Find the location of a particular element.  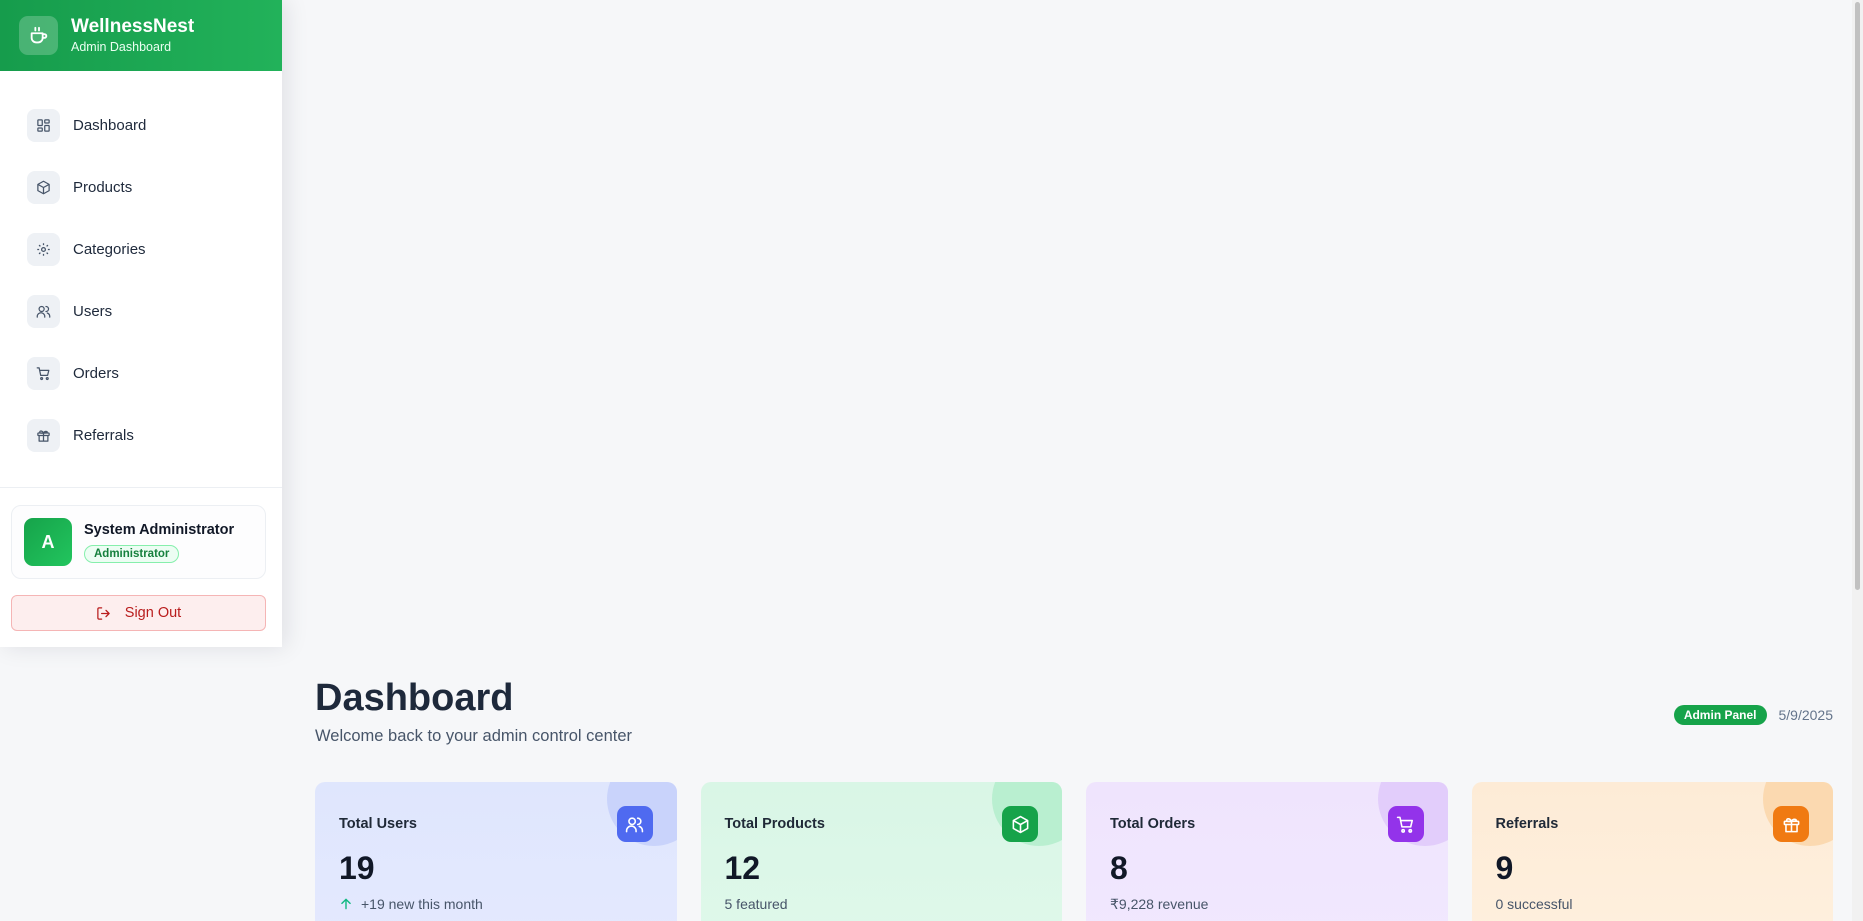

card-title: Referrals is located at coordinates (1527, 824).